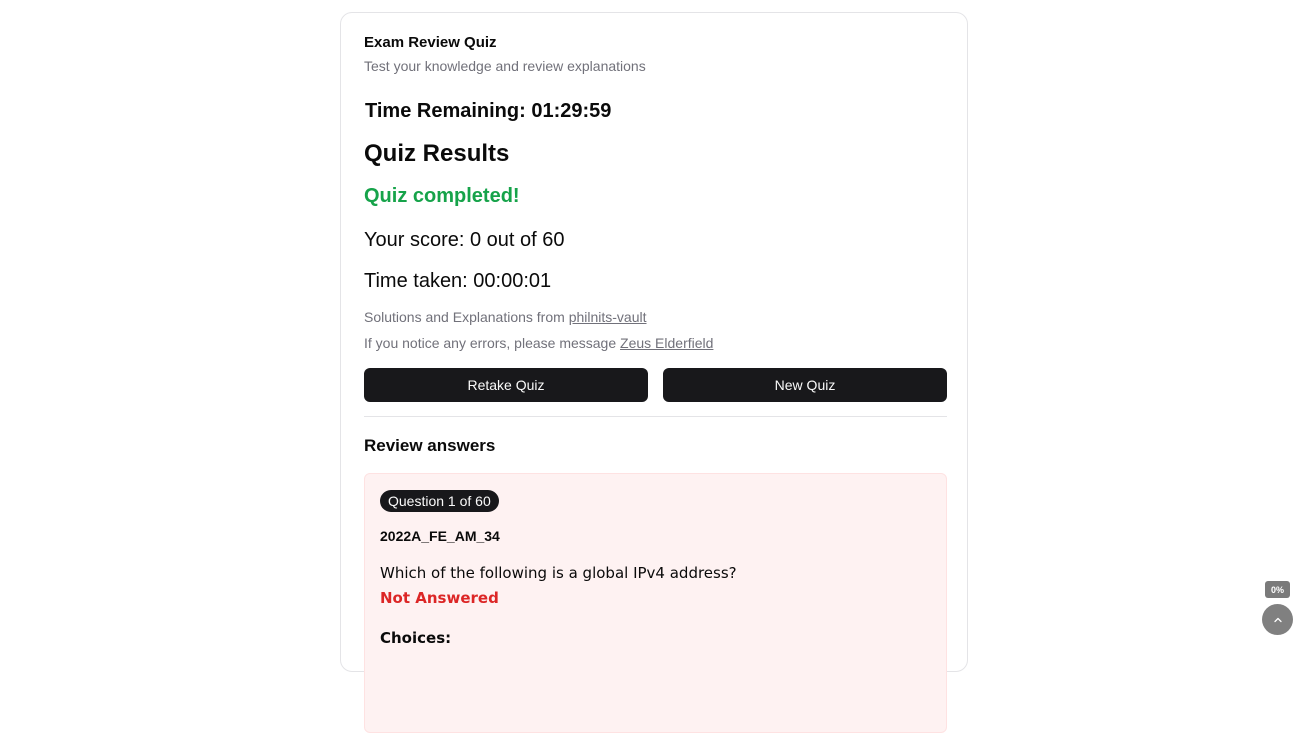 The image size is (1306, 733). I want to click on chevron-up-icon, so click(1277, 619).